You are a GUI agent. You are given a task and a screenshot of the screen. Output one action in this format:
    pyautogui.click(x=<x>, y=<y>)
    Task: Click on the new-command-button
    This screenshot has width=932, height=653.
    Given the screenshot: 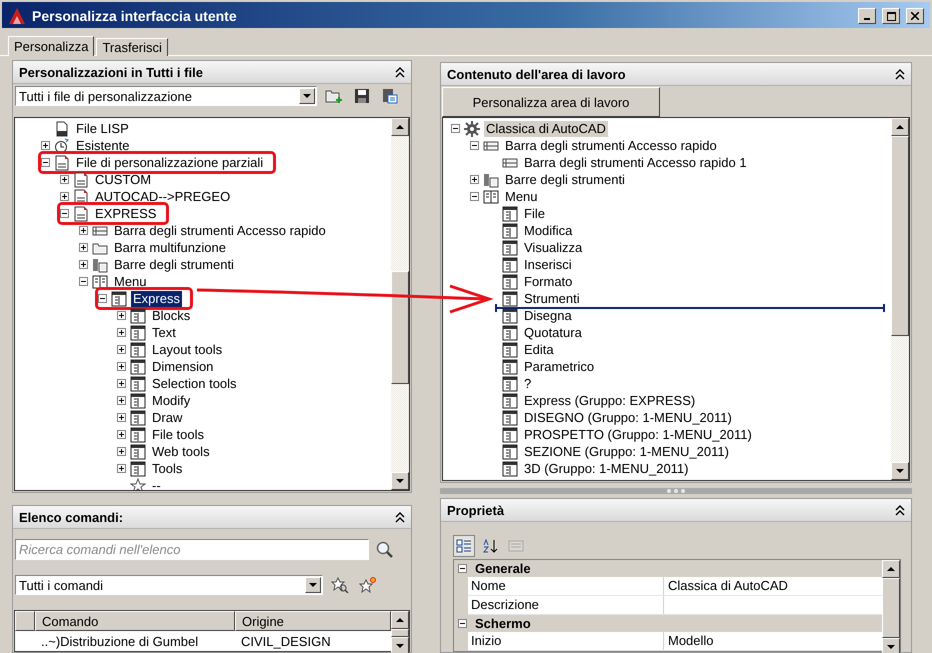 What is the action you would take?
    pyautogui.click(x=368, y=585)
    